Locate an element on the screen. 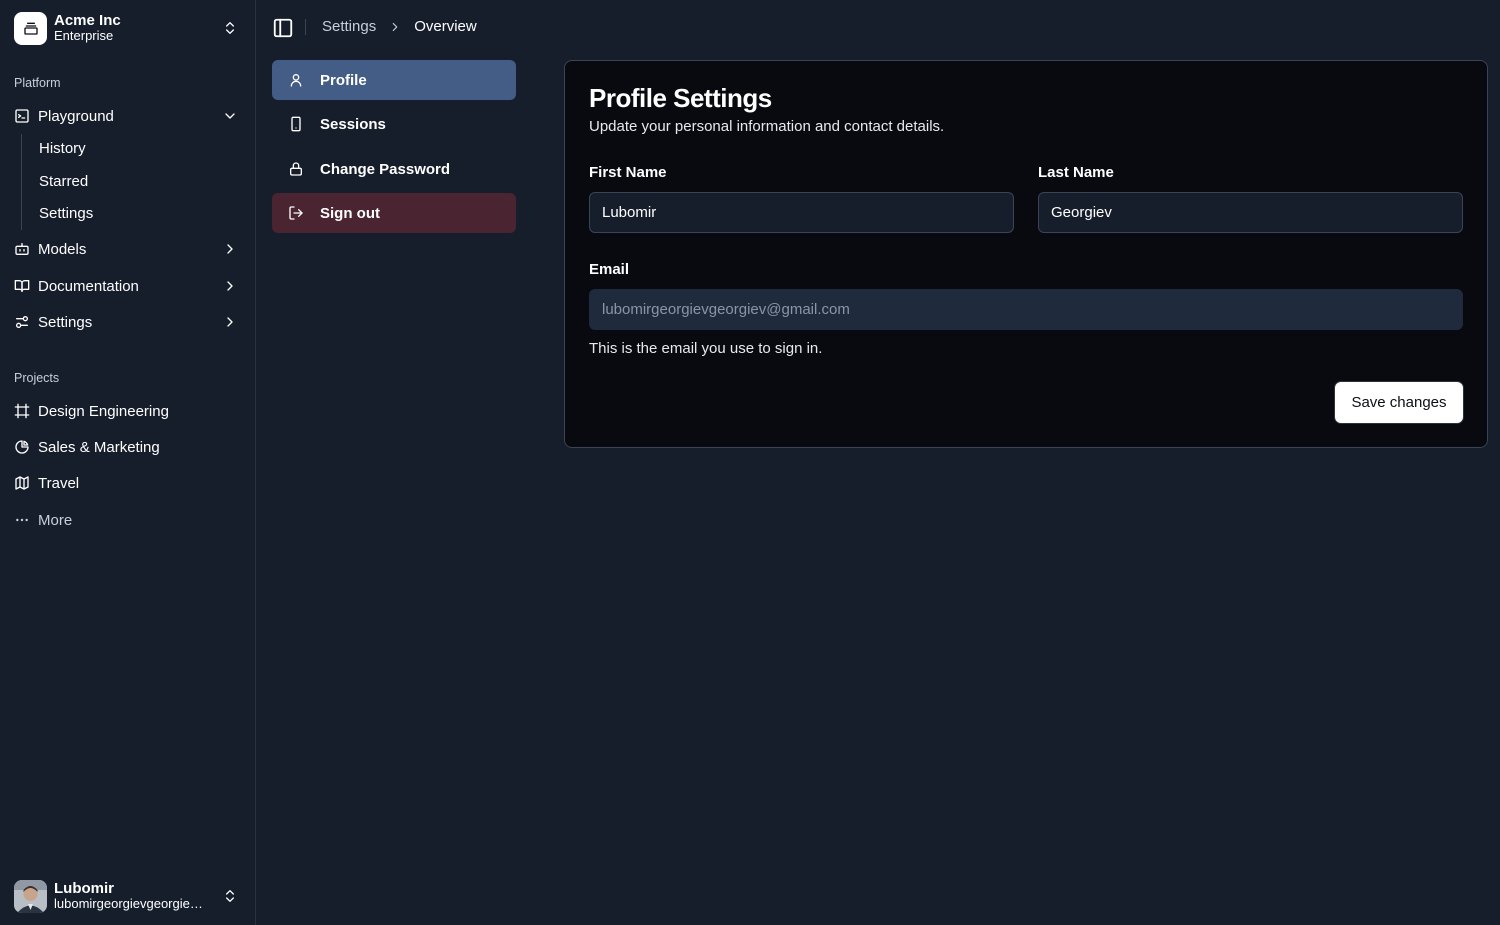 The width and height of the screenshot is (1500, 925). lock-icon is located at coordinates (296, 169).